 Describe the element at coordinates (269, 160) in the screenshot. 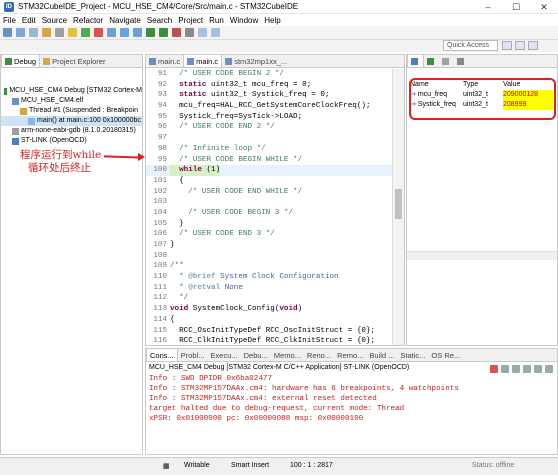

I see `code-line: 99 /* USER CODE BEGIN WHILE */` at that location.